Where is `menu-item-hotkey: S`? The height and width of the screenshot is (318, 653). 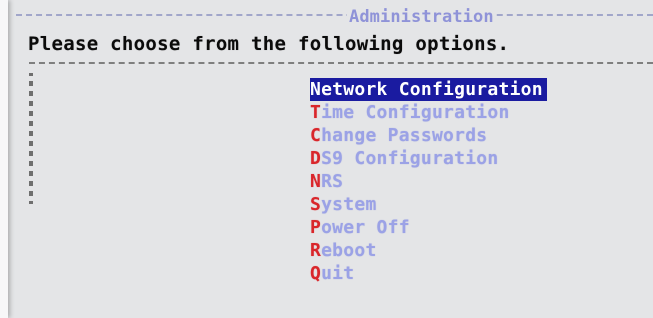
menu-item-hotkey: S is located at coordinates (316, 204).